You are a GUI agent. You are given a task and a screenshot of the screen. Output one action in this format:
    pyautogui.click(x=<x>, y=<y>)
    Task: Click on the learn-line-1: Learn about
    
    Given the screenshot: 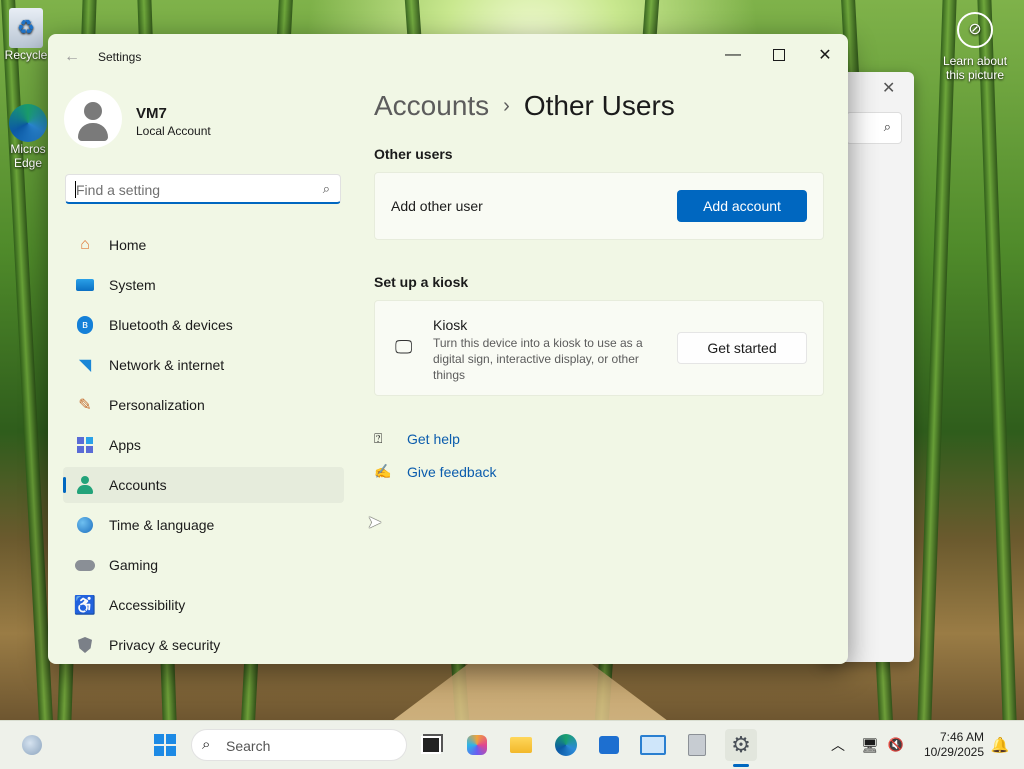 What is the action you would take?
    pyautogui.click(x=975, y=61)
    